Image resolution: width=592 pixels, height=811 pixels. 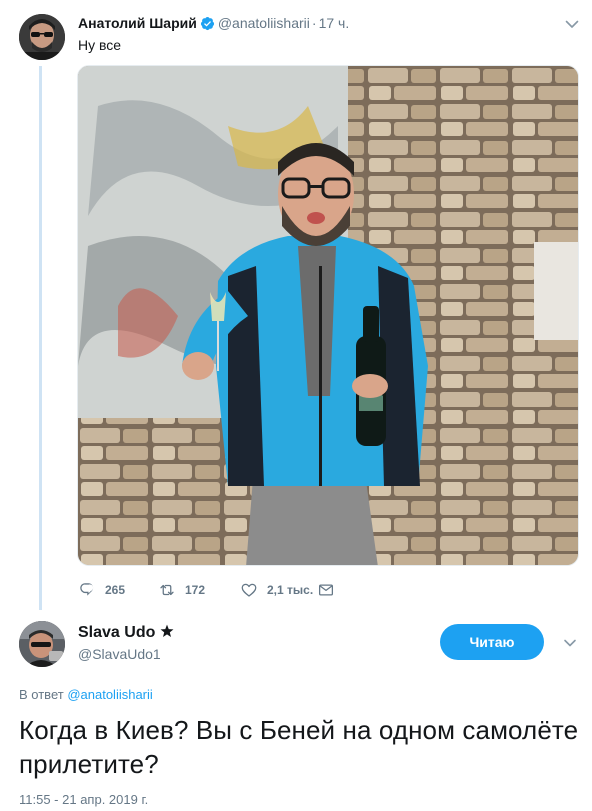 What do you see at coordinates (137, 23) in the screenshot?
I see `author-name: Анатолий Шарий` at bounding box center [137, 23].